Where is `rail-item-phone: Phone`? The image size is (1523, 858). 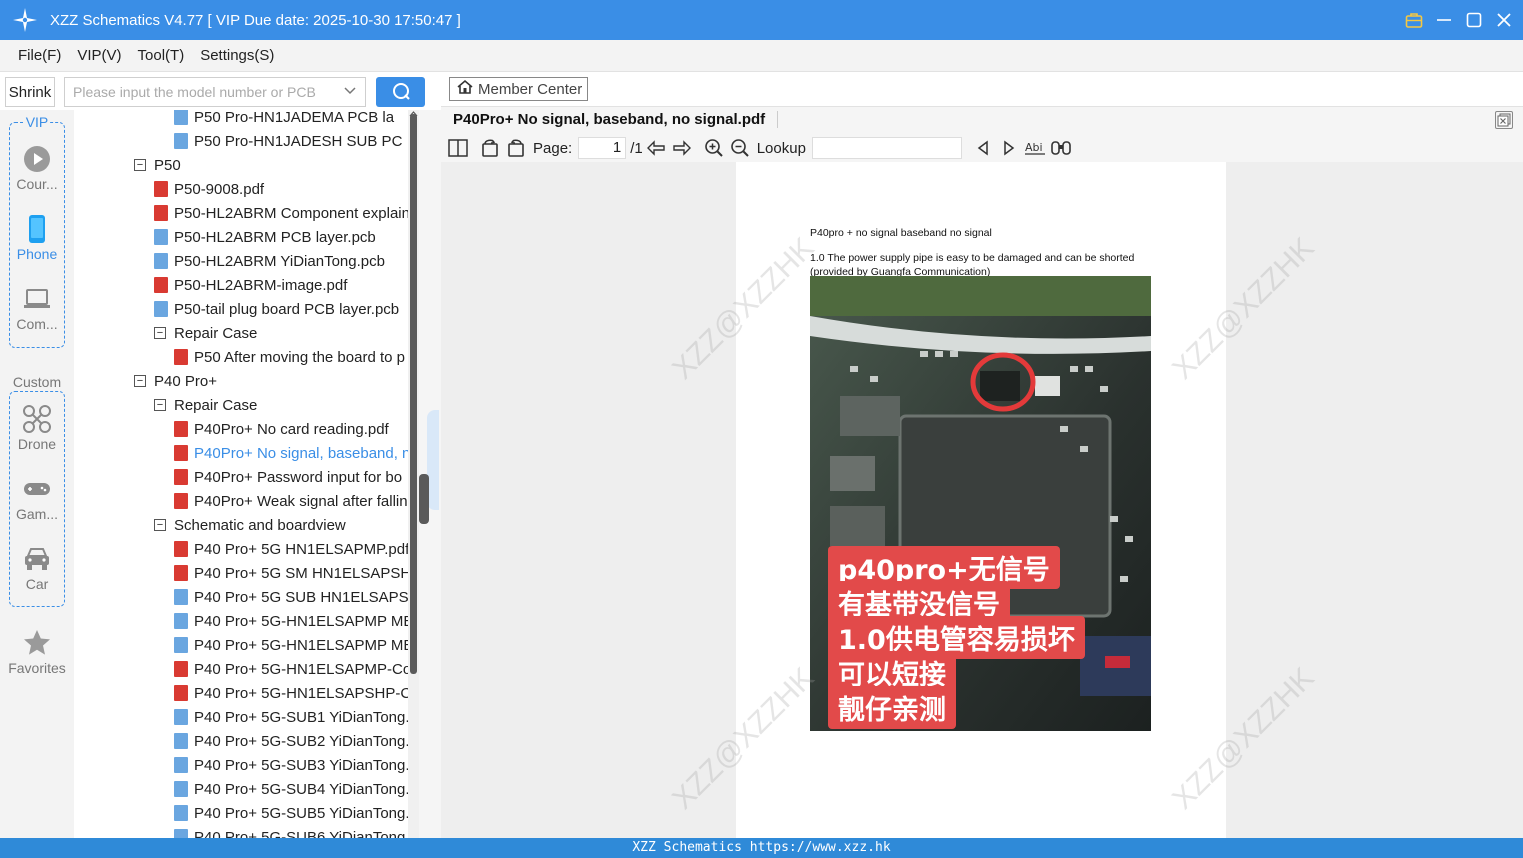
rail-item-phone: Phone is located at coordinates (37, 238).